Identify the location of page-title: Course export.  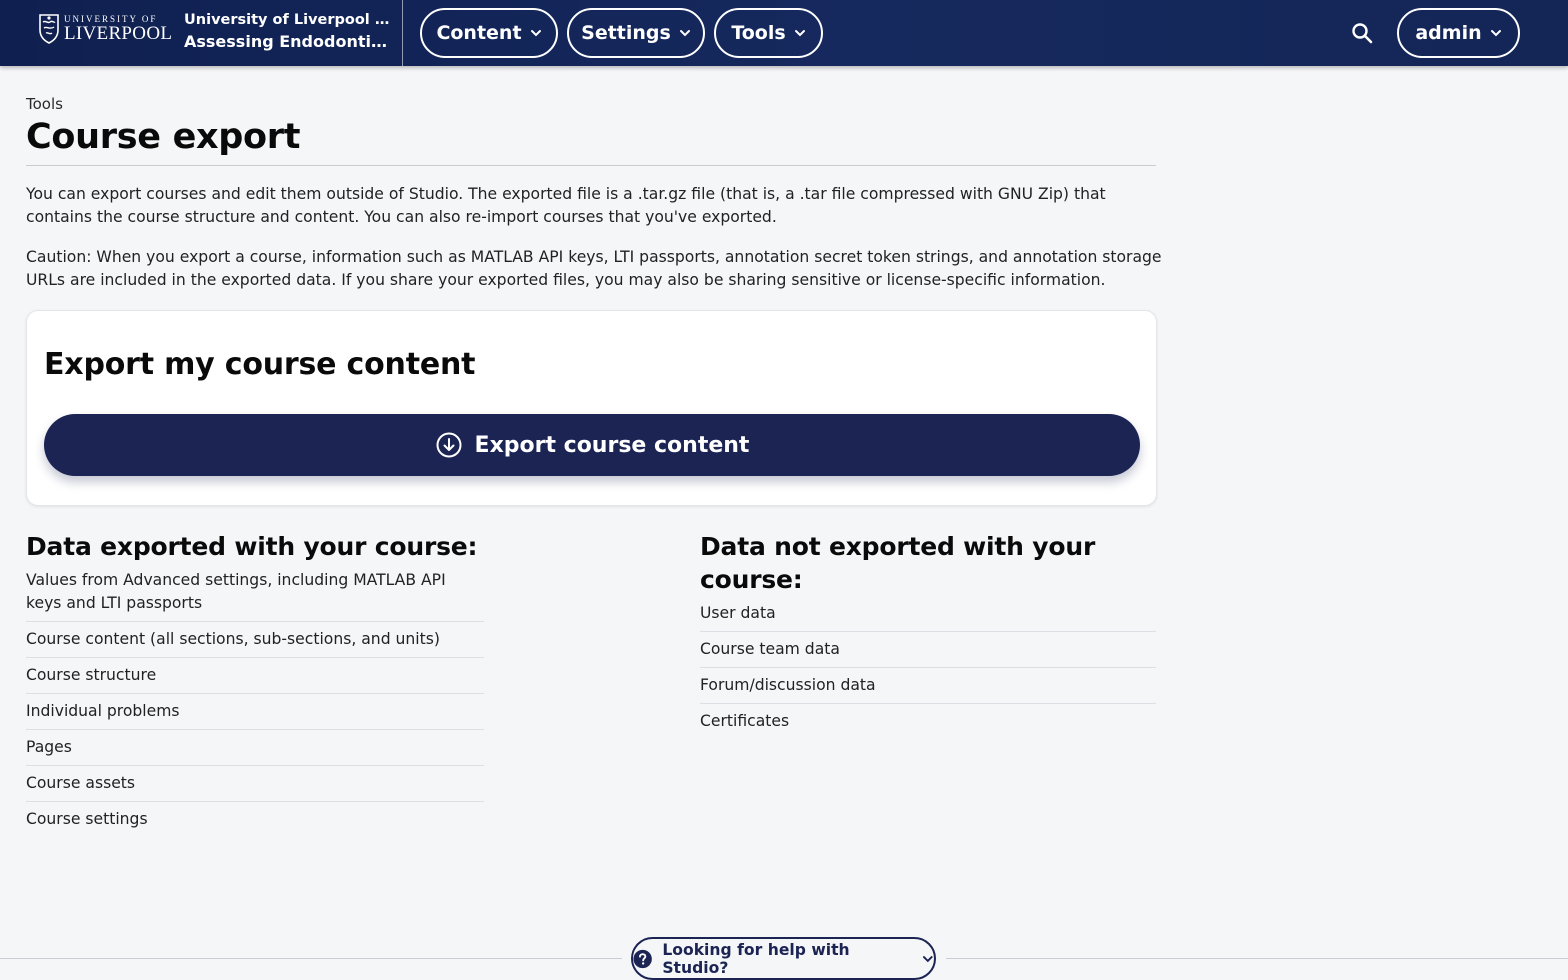
(163, 137).